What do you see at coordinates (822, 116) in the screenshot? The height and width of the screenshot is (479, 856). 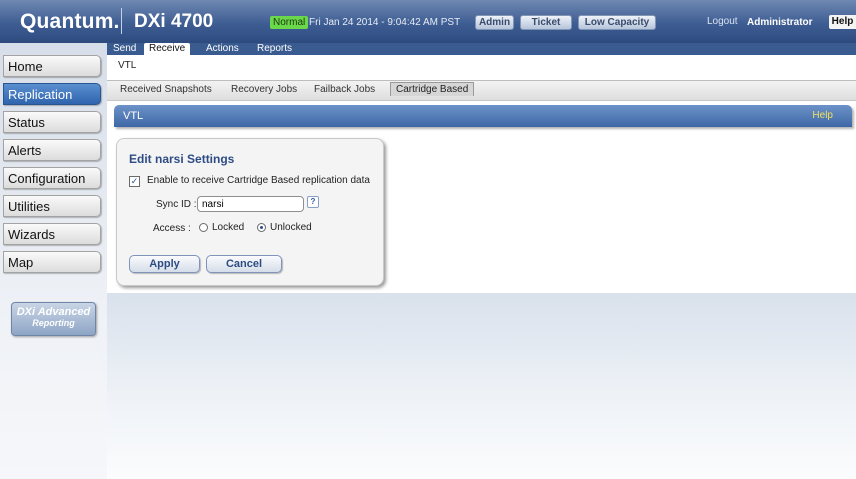 I see `panel-help-link: Help` at bounding box center [822, 116].